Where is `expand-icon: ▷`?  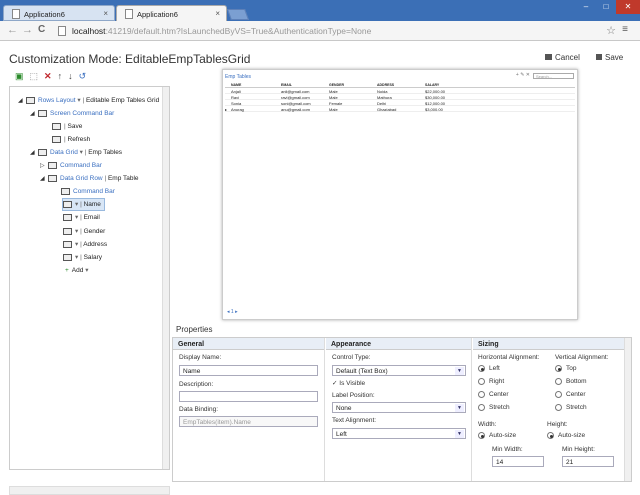 expand-icon: ▷ is located at coordinates (43, 166).